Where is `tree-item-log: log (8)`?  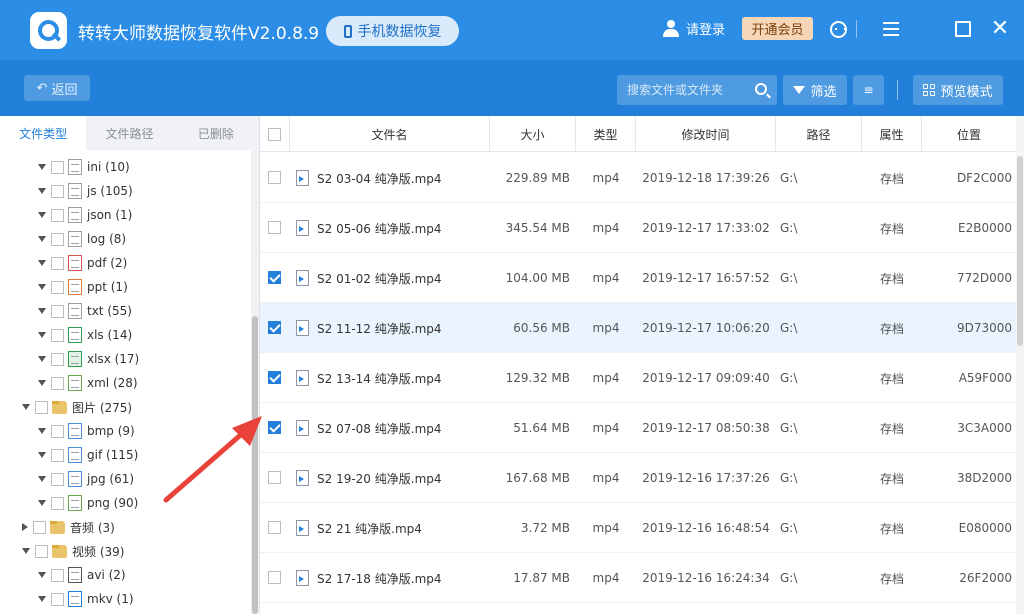
tree-item-log: log (8) is located at coordinates (125, 239).